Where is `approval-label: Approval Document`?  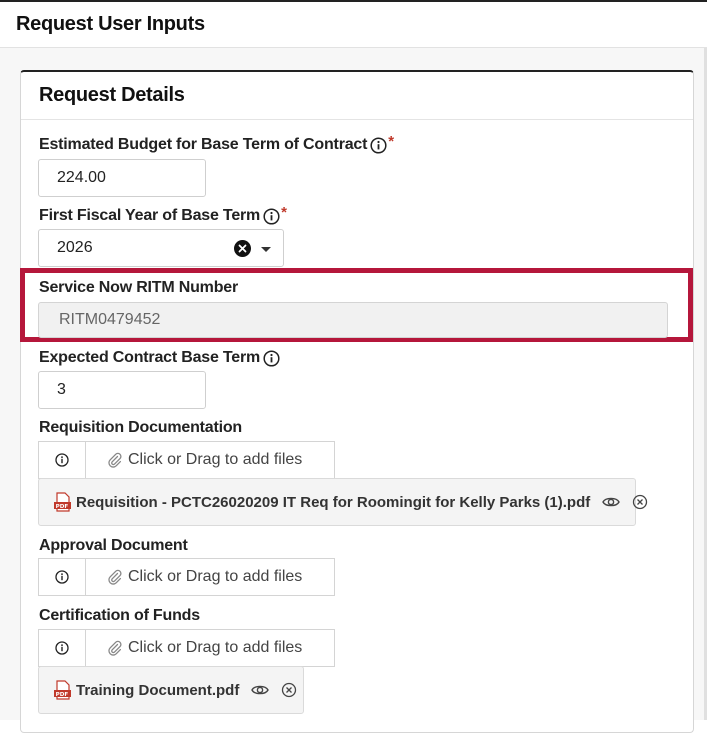
approval-label: Approval Document is located at coordinates (113, 545).